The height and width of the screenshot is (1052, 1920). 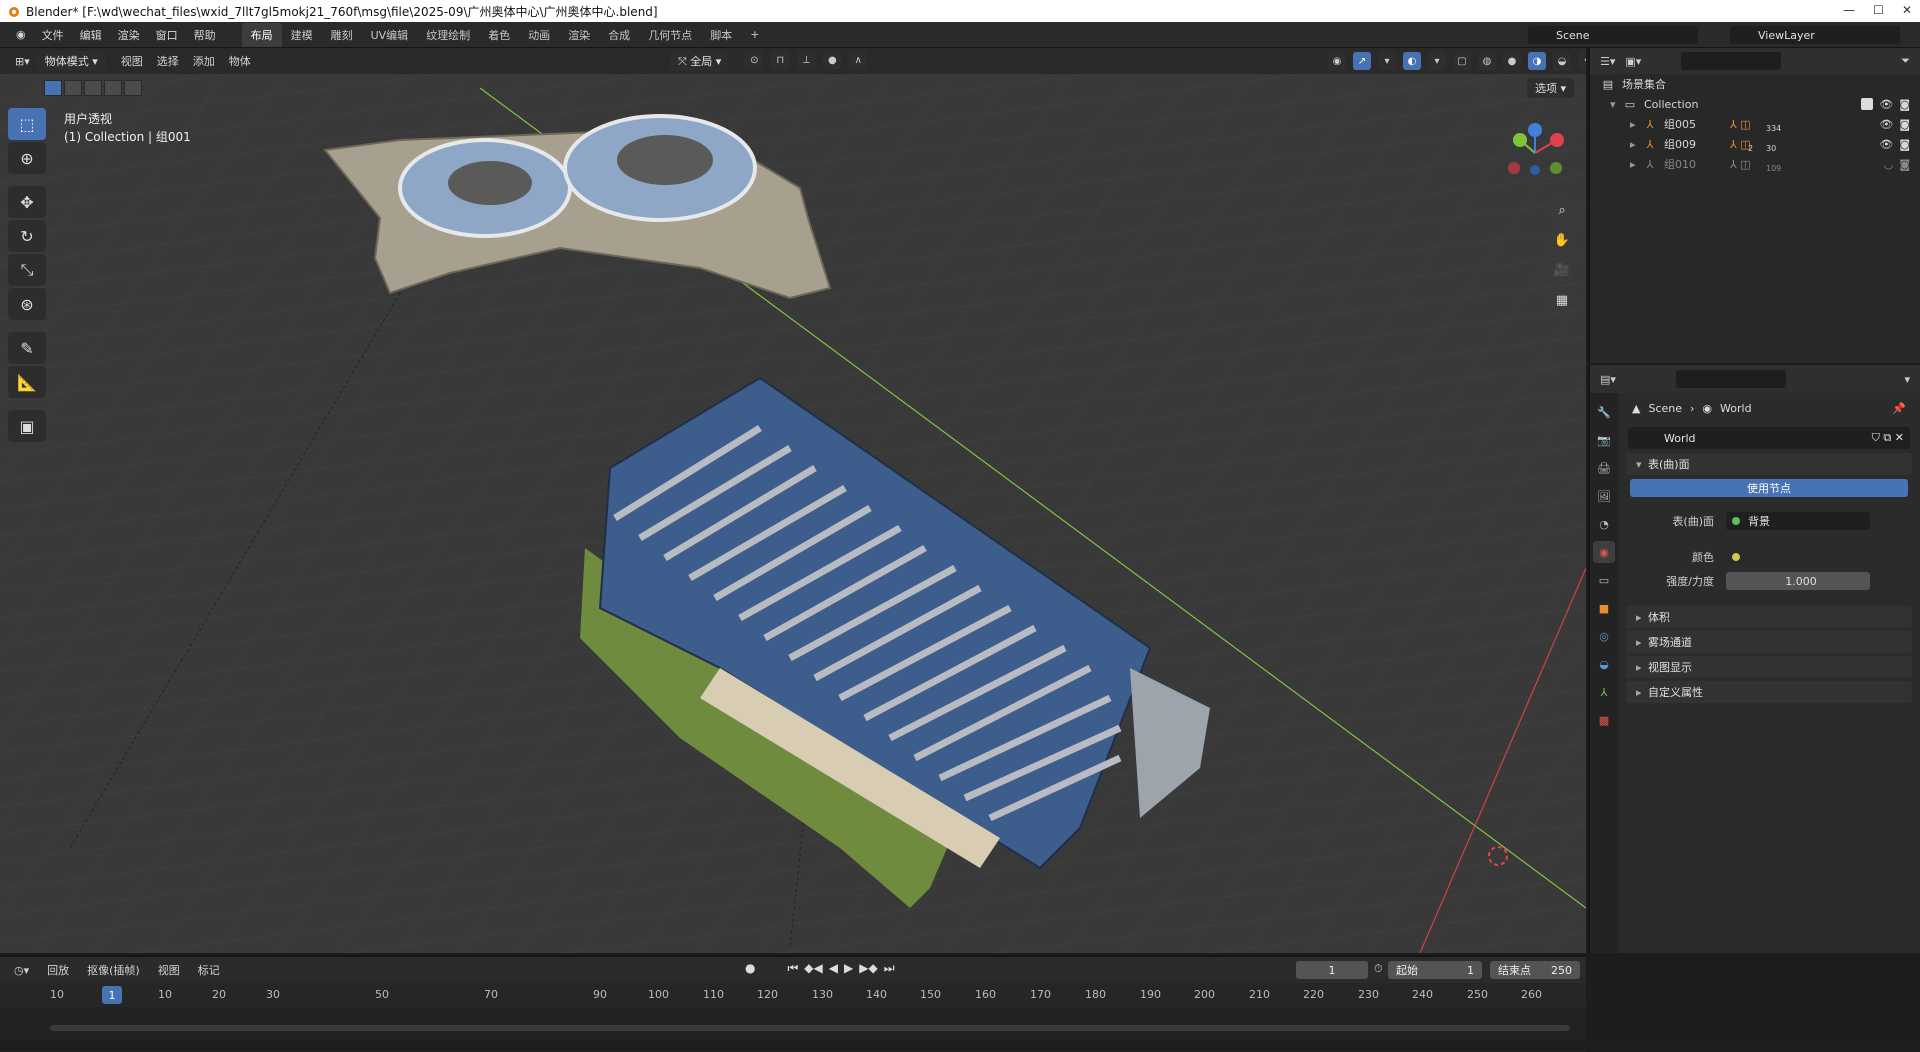 I want to click on transform-tool-icon: ⊛, so click(x=27, y=304).